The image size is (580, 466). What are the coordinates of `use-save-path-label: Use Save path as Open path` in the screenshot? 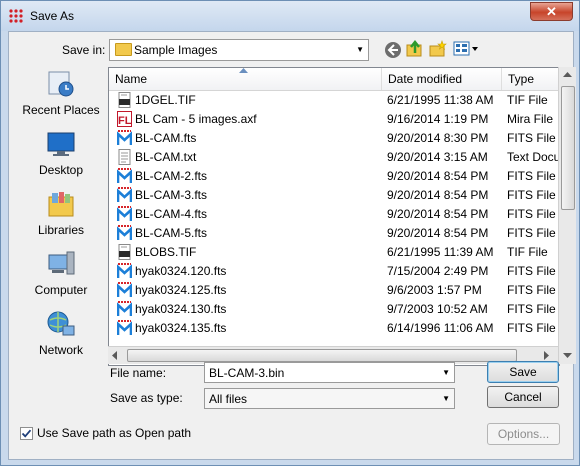 It's located at (114, 433).